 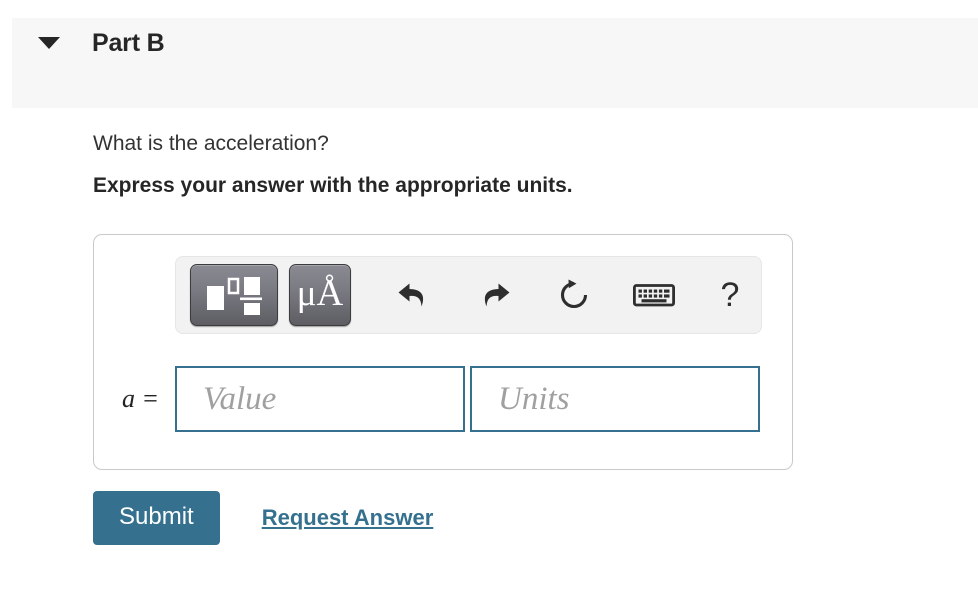 What do you see at coordinates (140, 398) in the screenshot?
I see `variable-label: a =` at bounding box center [140, 398].